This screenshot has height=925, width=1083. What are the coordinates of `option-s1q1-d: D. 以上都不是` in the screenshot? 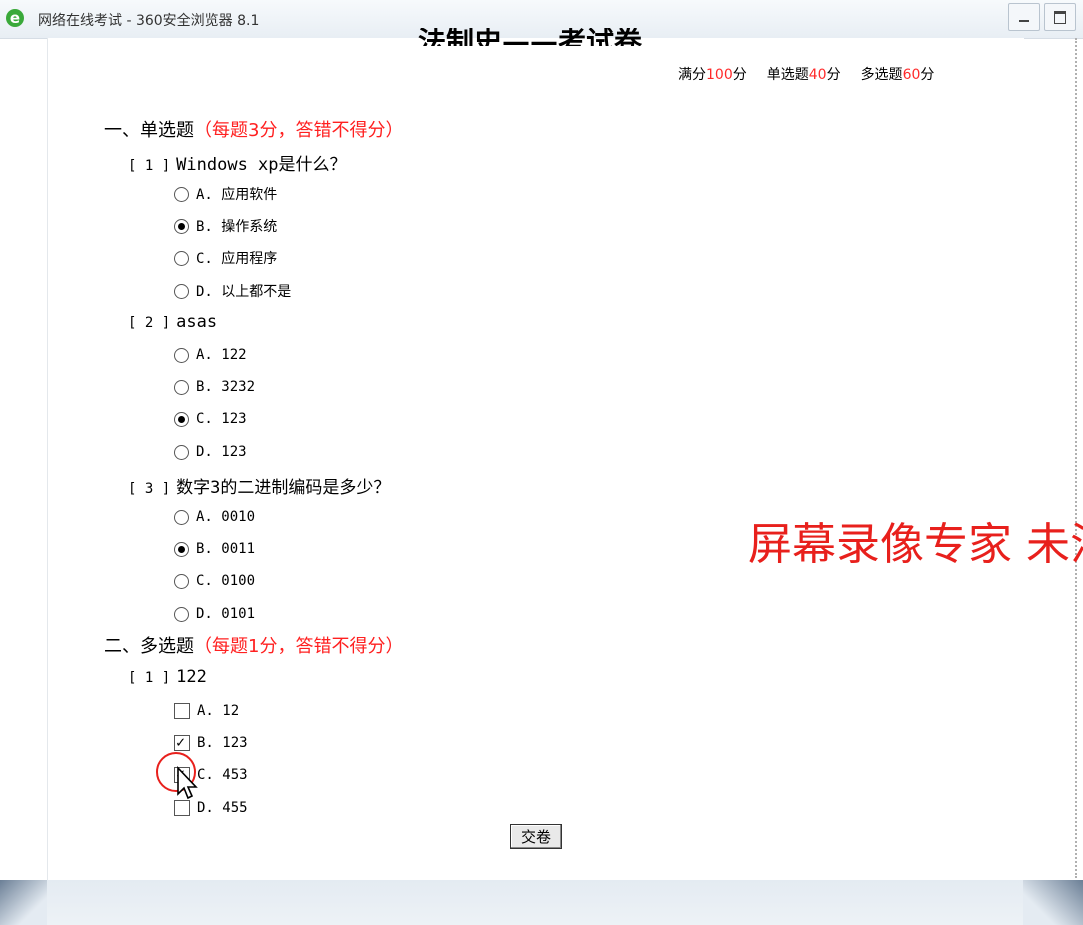 It's located at (232, 291).